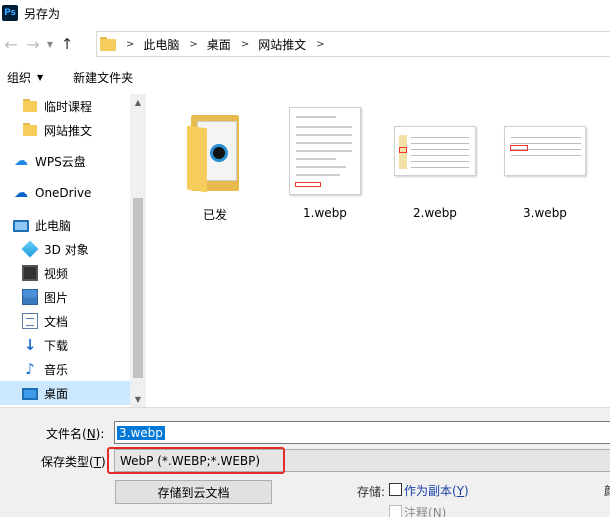 Image resolution: width=610 pixels, height=517 pixels. I want to click on color-label-partial: 颜, so click(607, 490).